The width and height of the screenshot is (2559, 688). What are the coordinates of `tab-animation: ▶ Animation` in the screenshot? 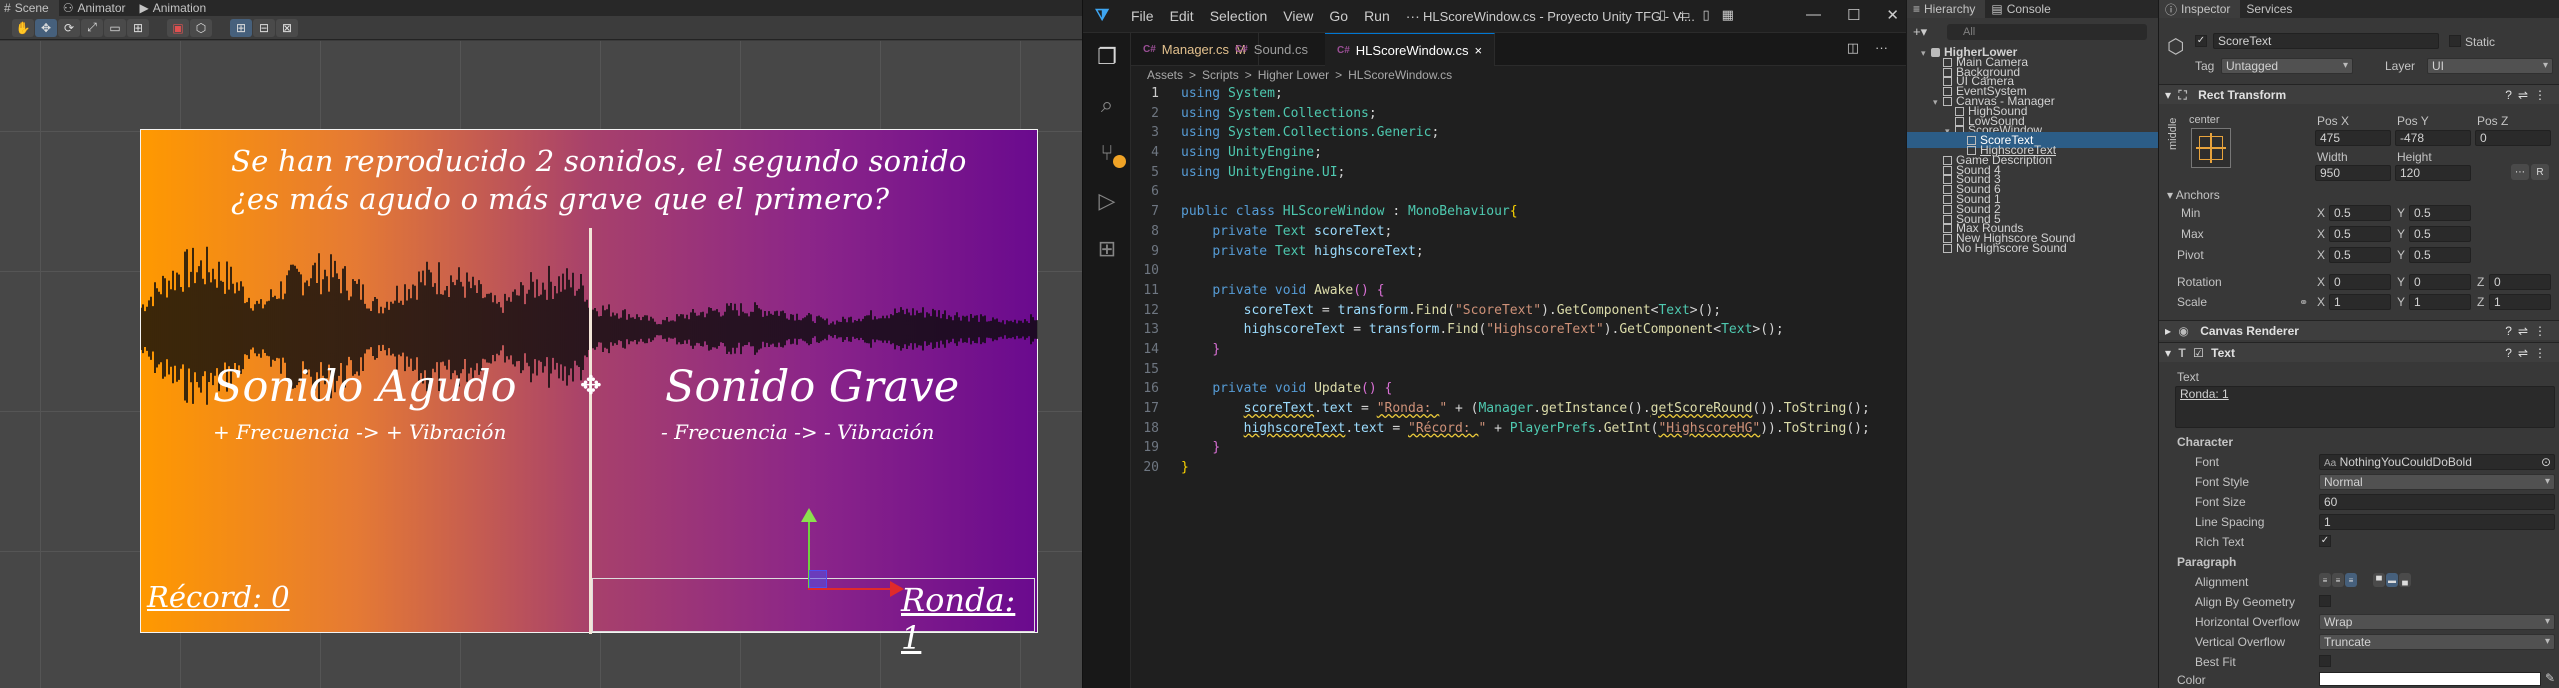 It's located at (176, 8).